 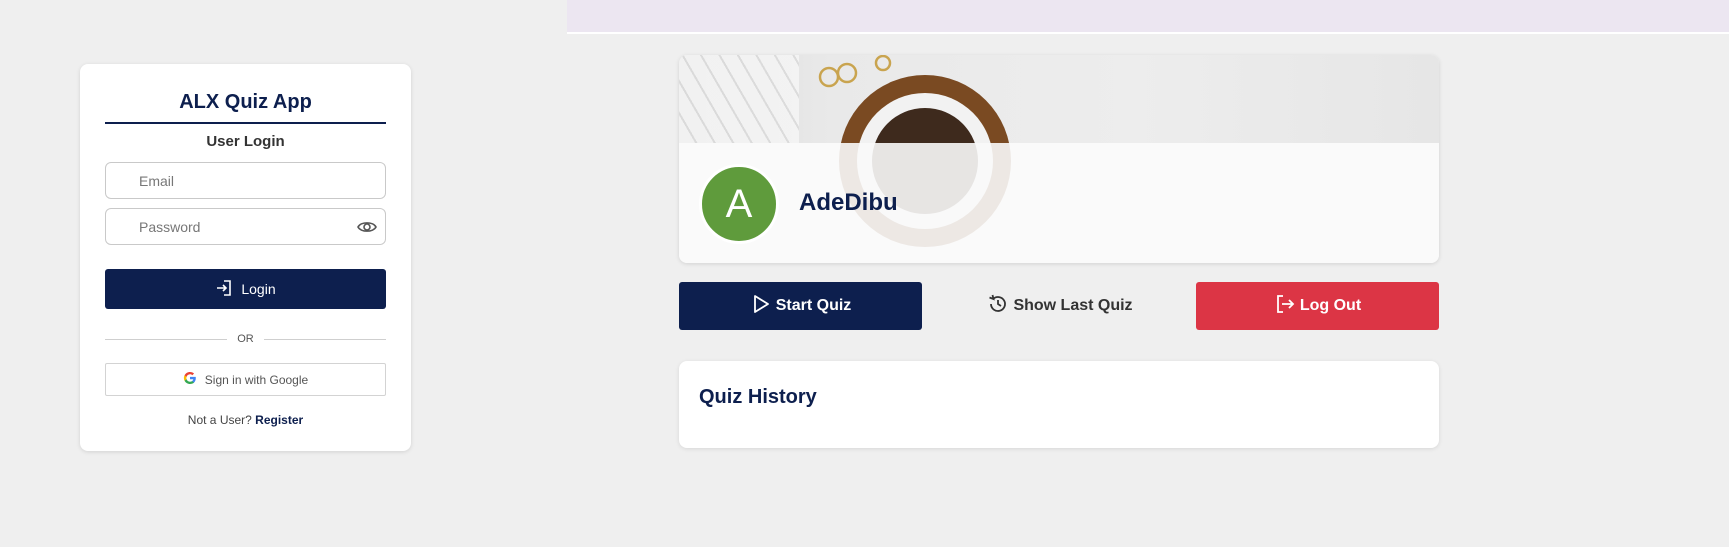 I want to click on or-text: OR, so click(x=245, y=339).